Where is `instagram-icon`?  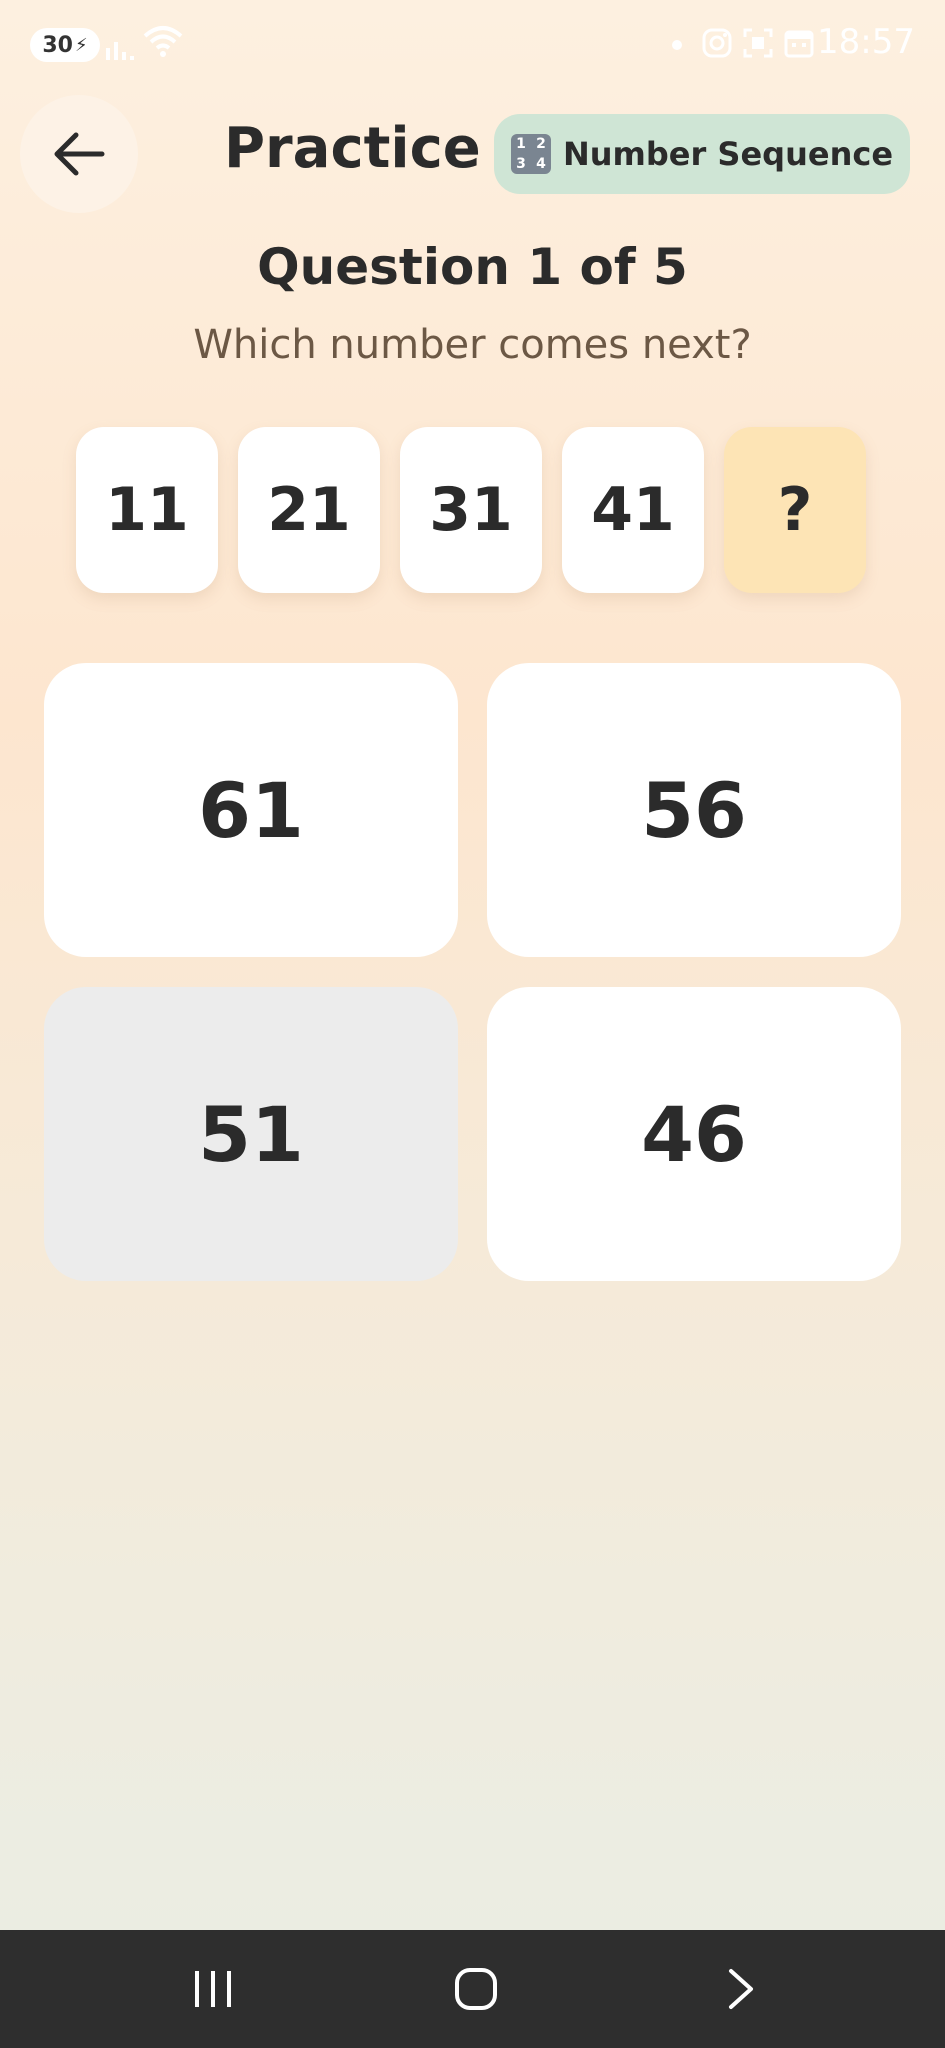
instagram-icon is located at coordinates (717, 43).